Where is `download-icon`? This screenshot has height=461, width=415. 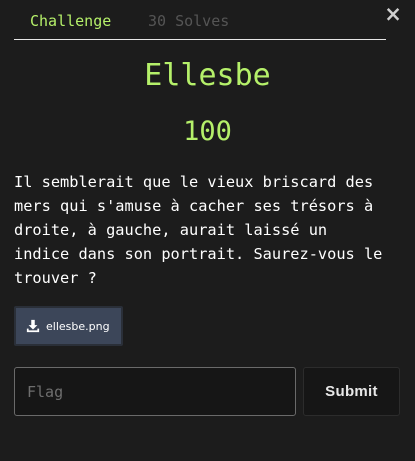
download-icon is located at coordinates (33, 326).